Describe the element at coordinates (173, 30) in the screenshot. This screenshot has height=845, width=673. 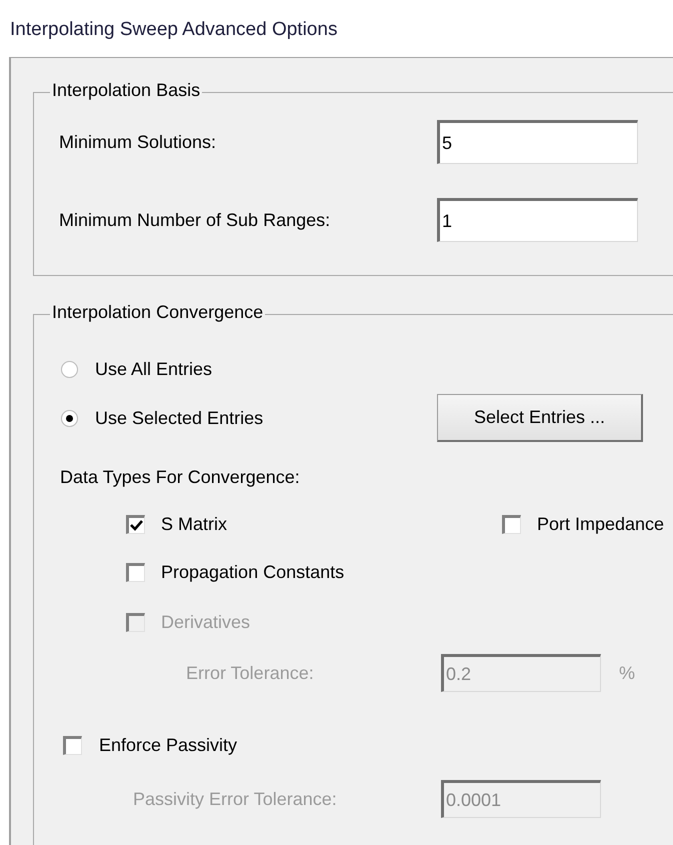
I see `window-title: Interpolating Sweep Advanced Options` at that location.